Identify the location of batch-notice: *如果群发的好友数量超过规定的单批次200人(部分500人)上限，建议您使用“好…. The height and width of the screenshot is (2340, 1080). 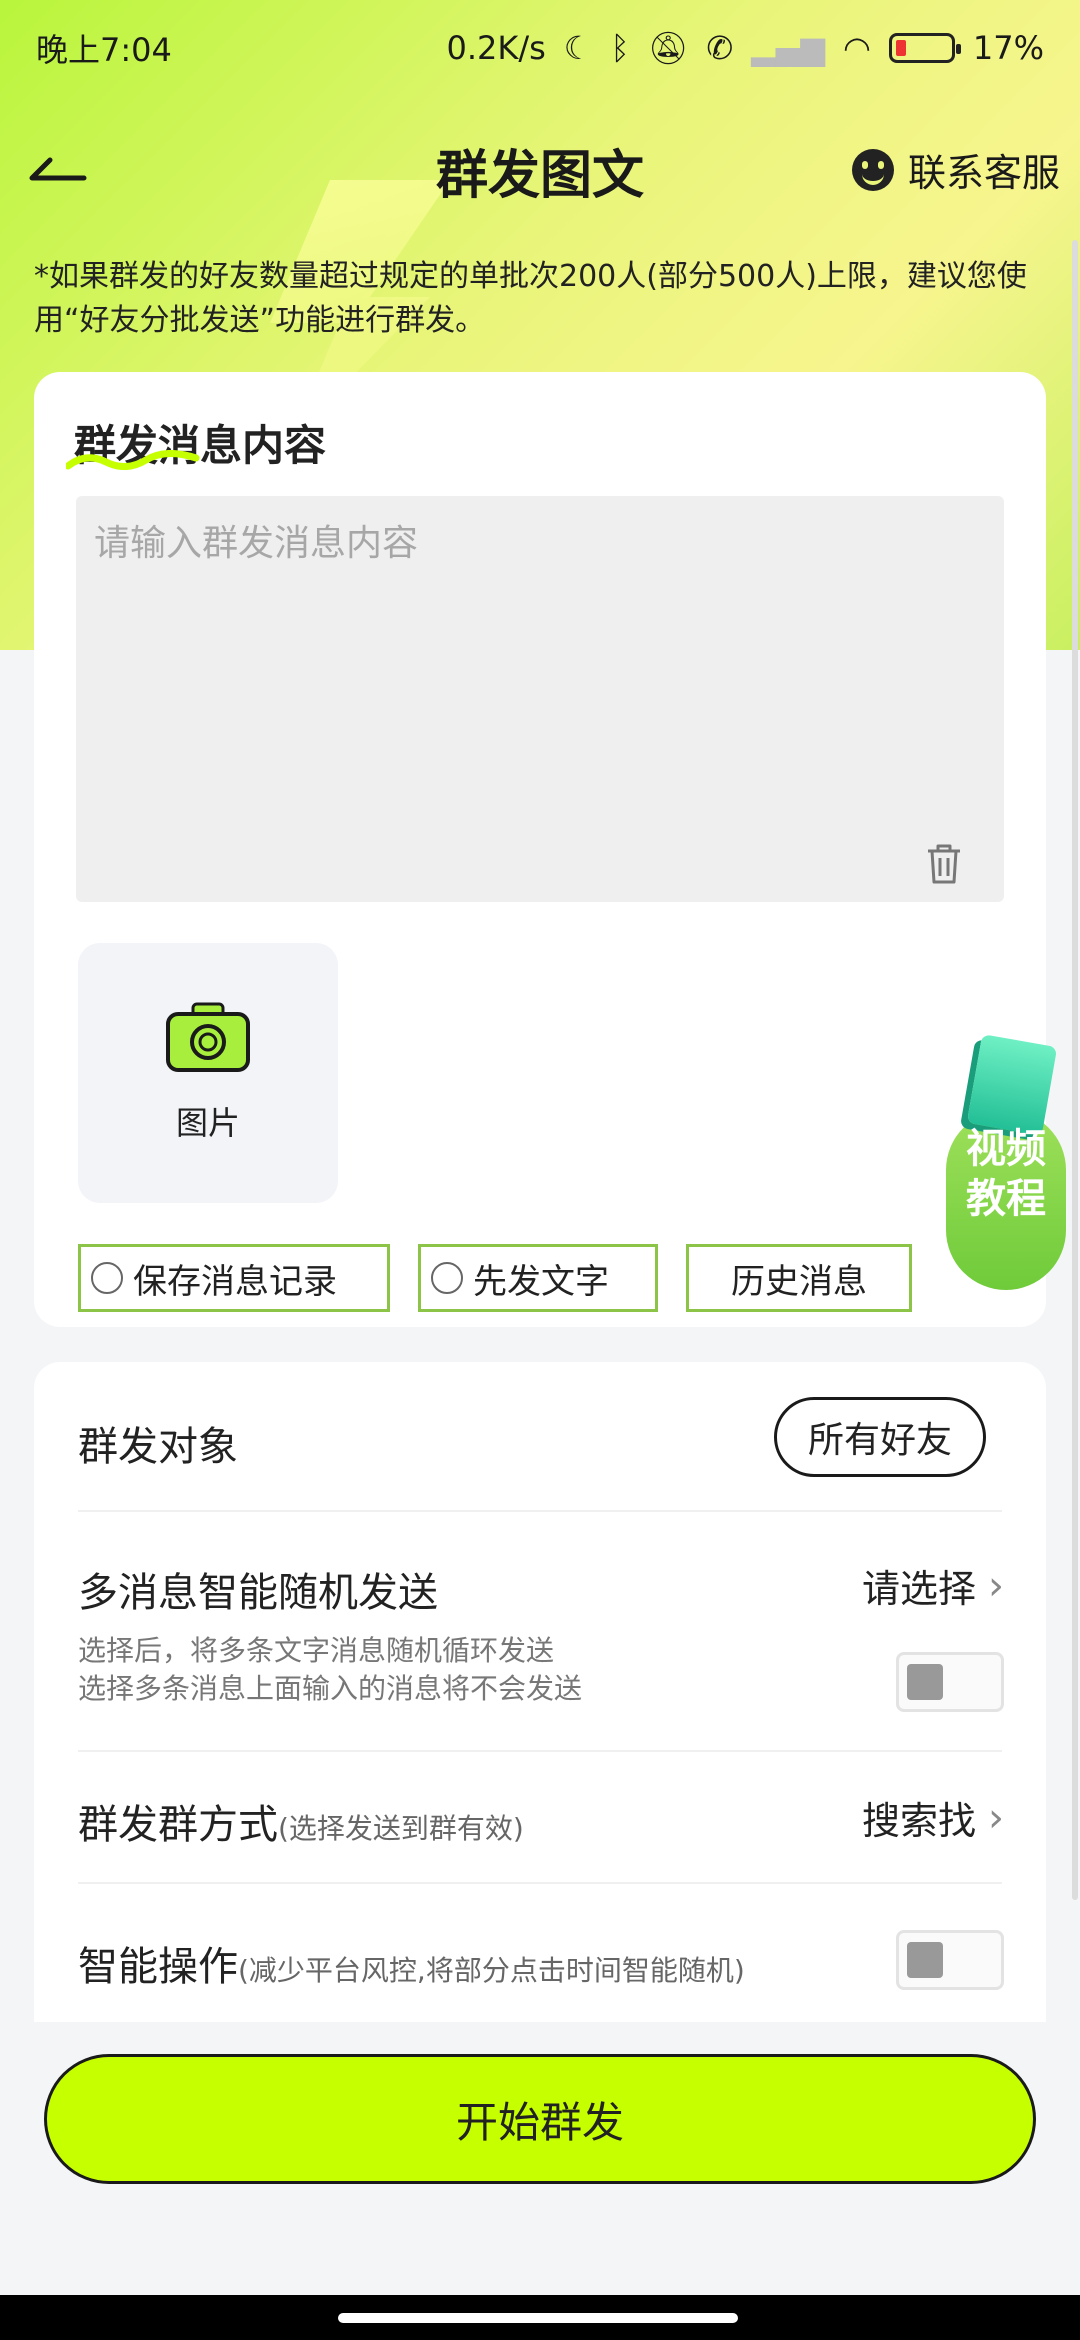
(530, 298).